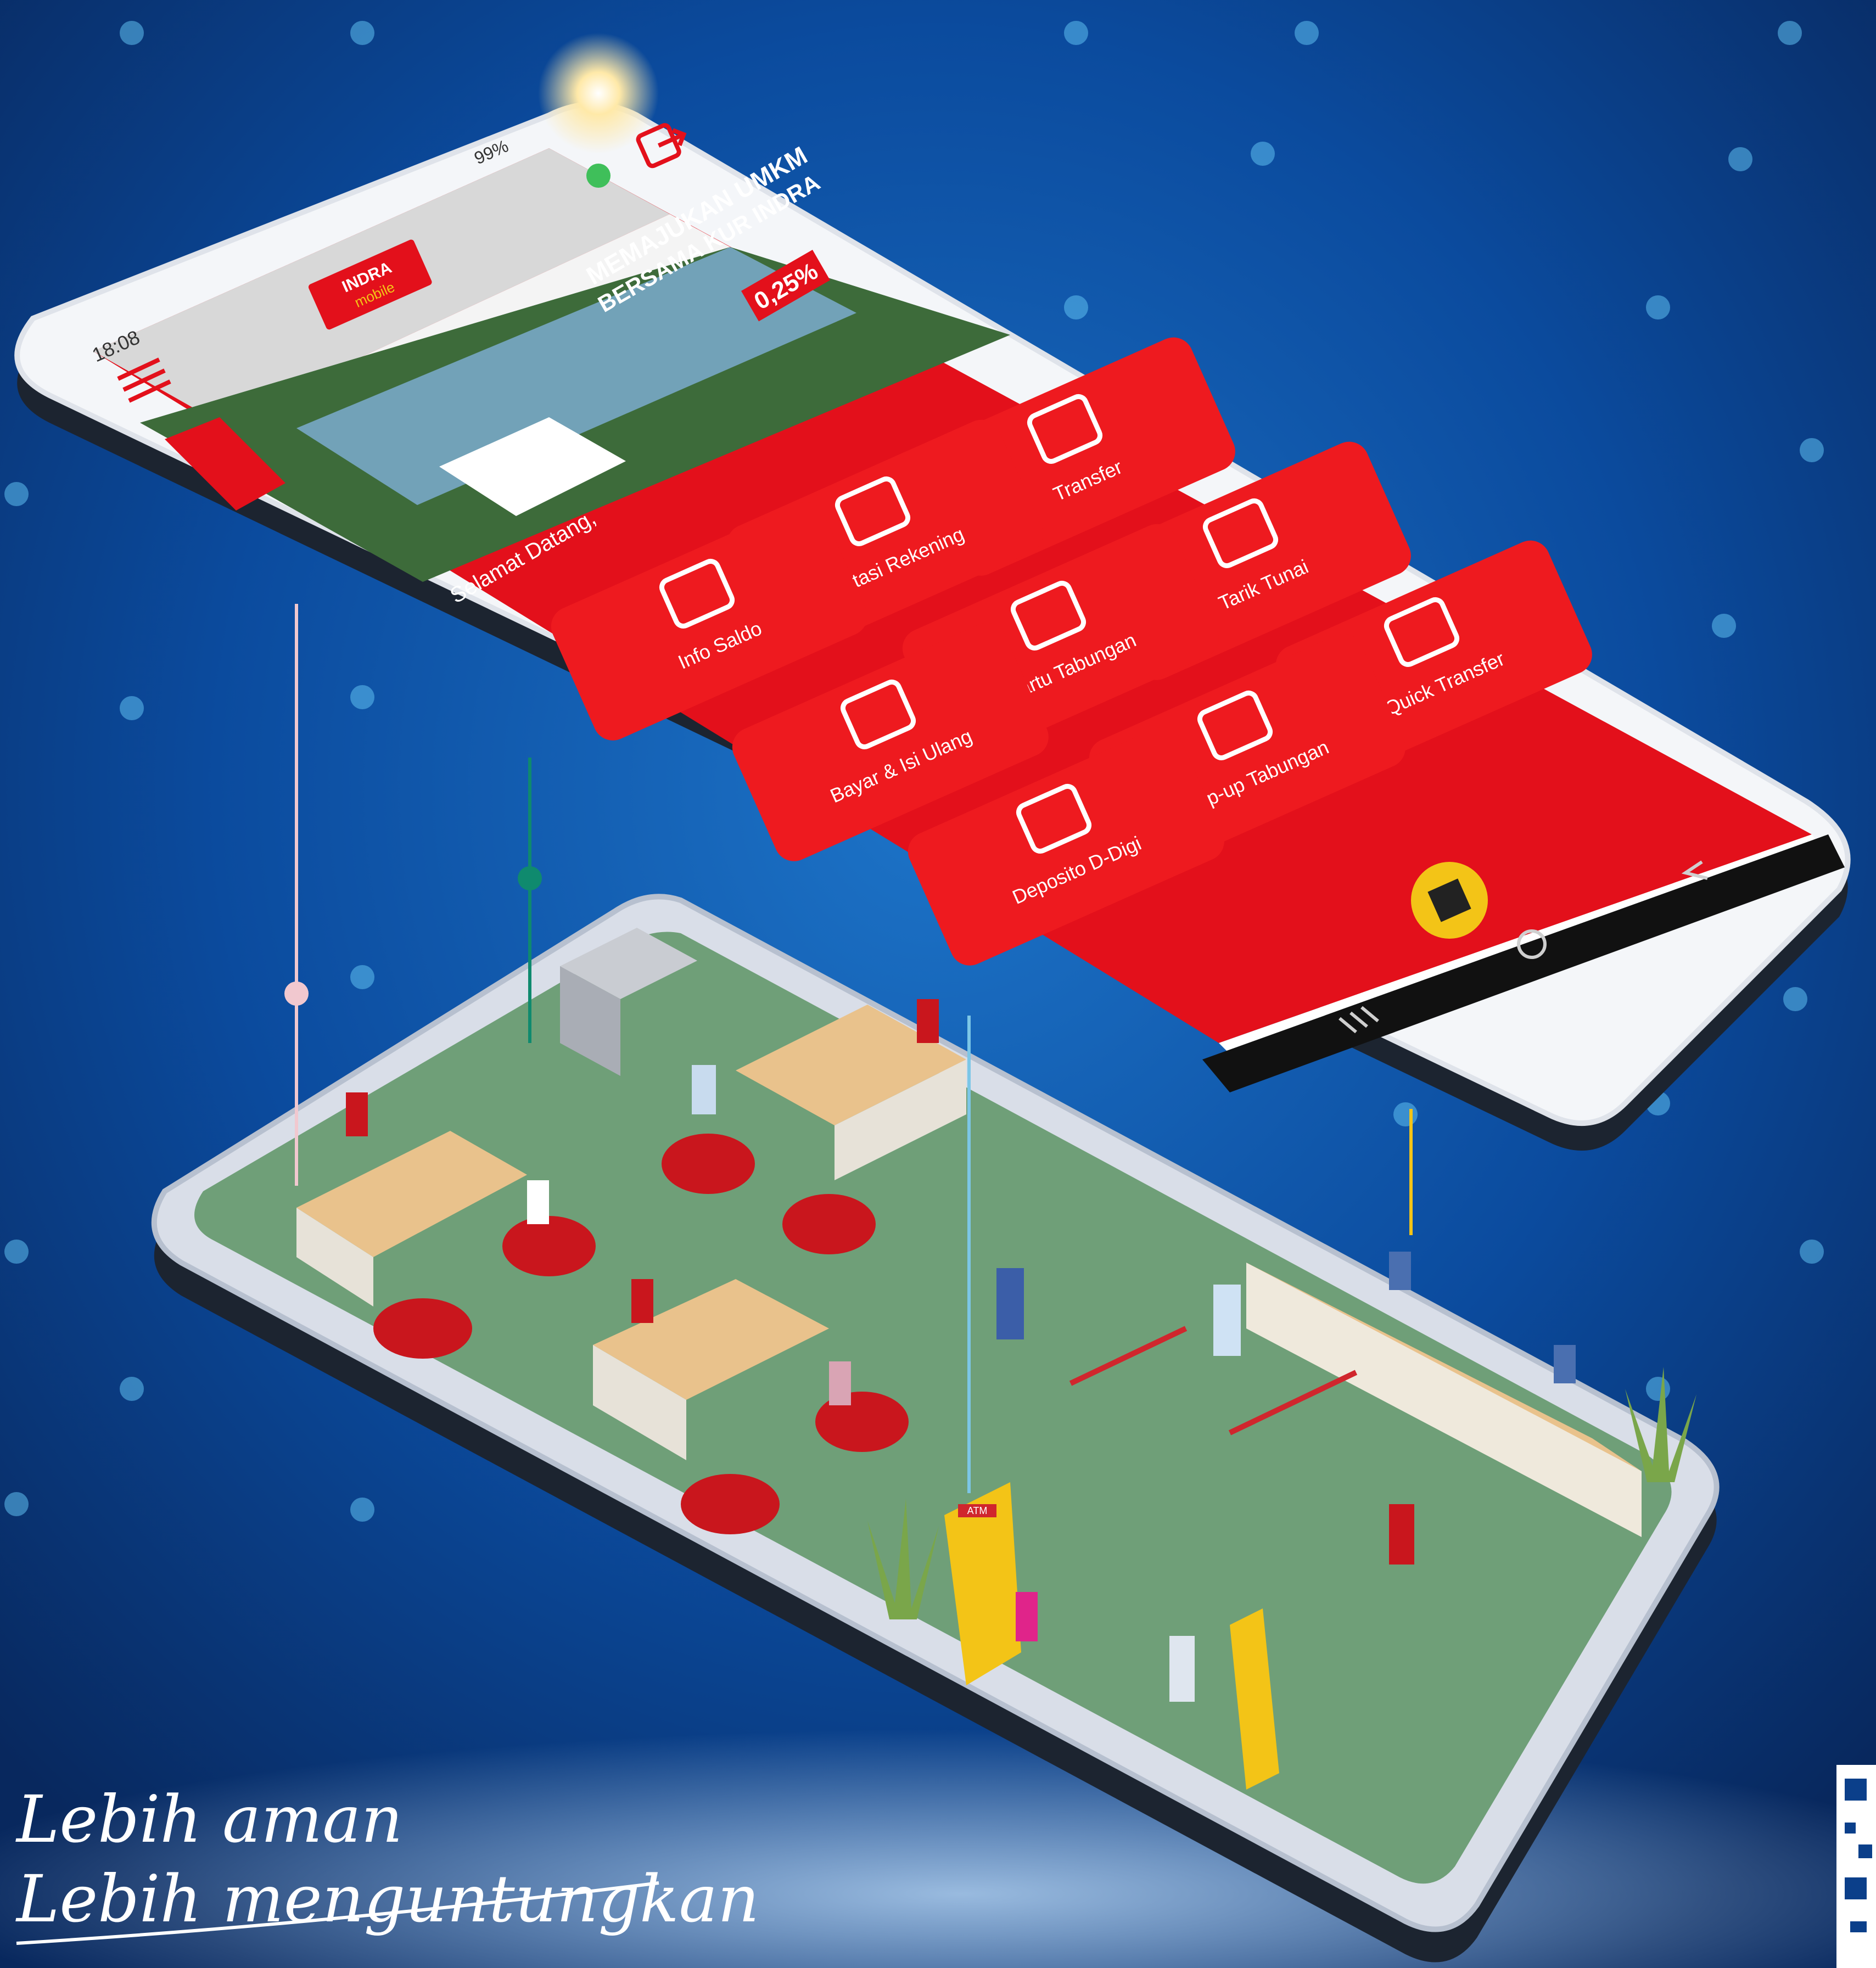 This screenshot has height=1968, width=1876. What do you see at coordinates (387, 1899) in the screenshot?
I see `tagline-line2: Lebih menguntungkan` at bounding box center [387, 1899].